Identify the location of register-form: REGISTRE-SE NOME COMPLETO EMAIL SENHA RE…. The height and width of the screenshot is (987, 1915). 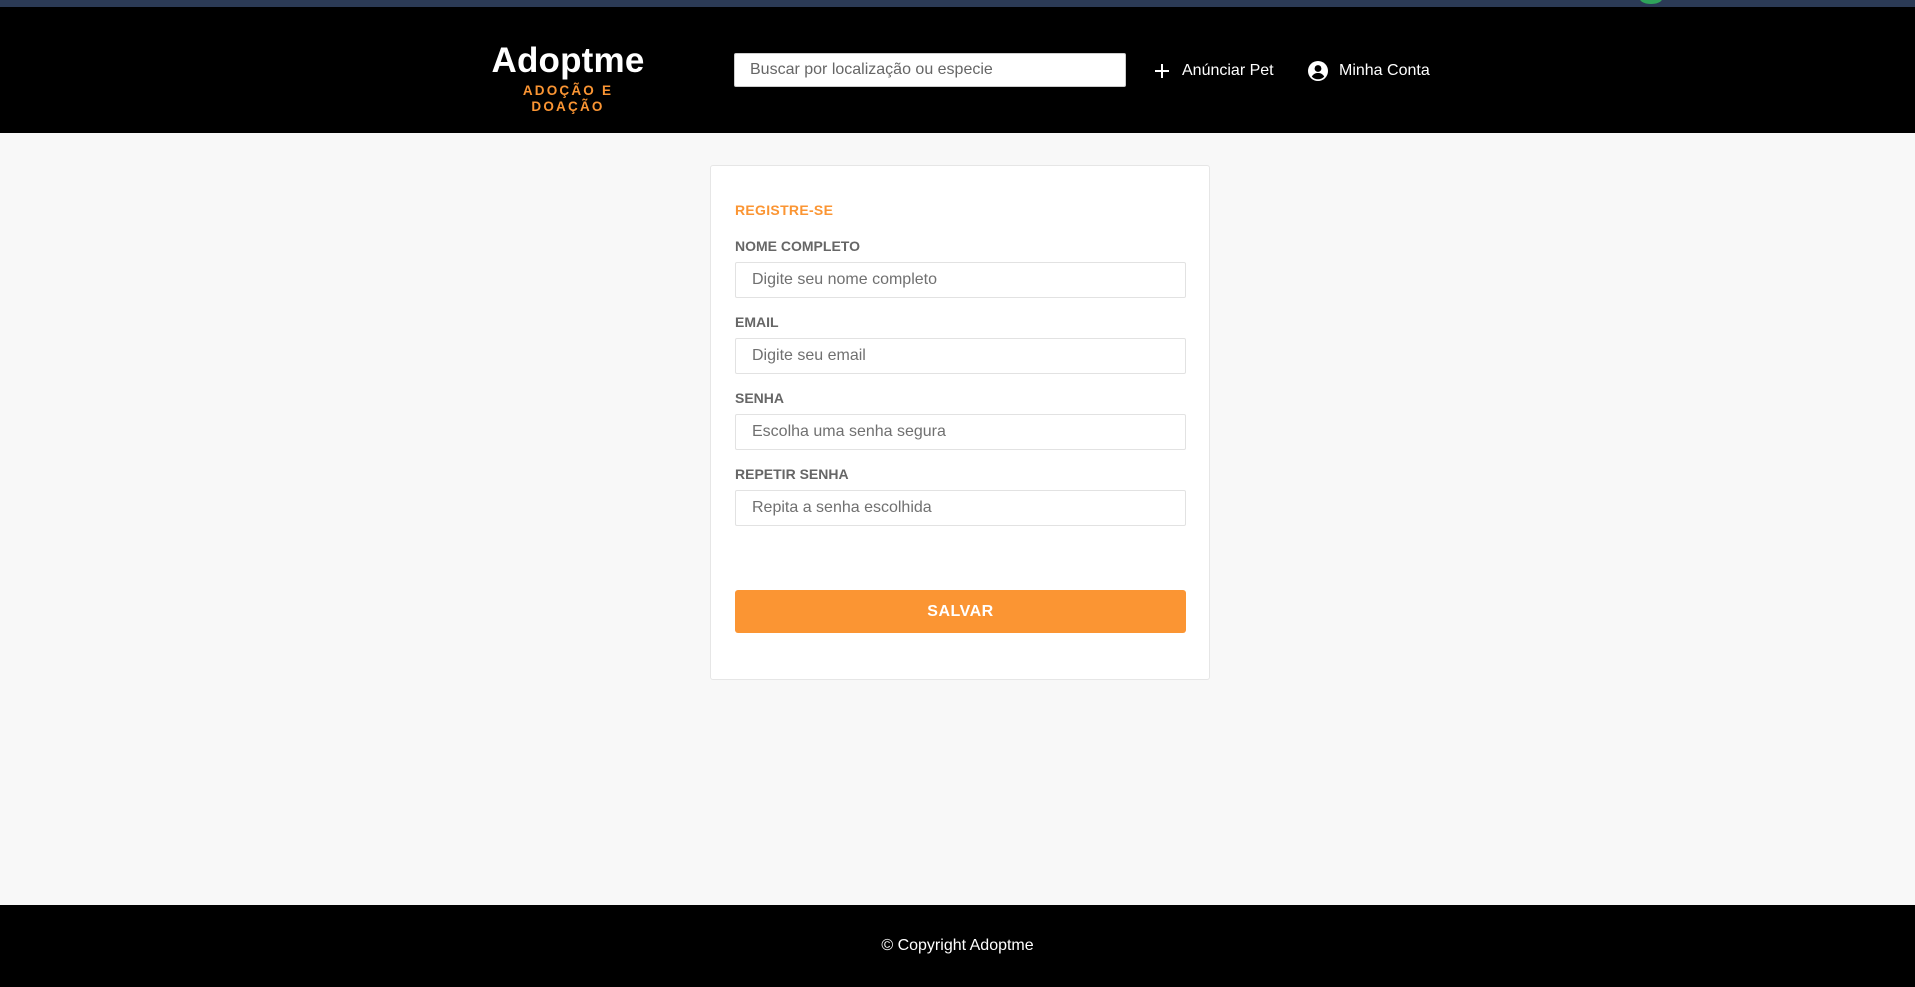
(960, 422).